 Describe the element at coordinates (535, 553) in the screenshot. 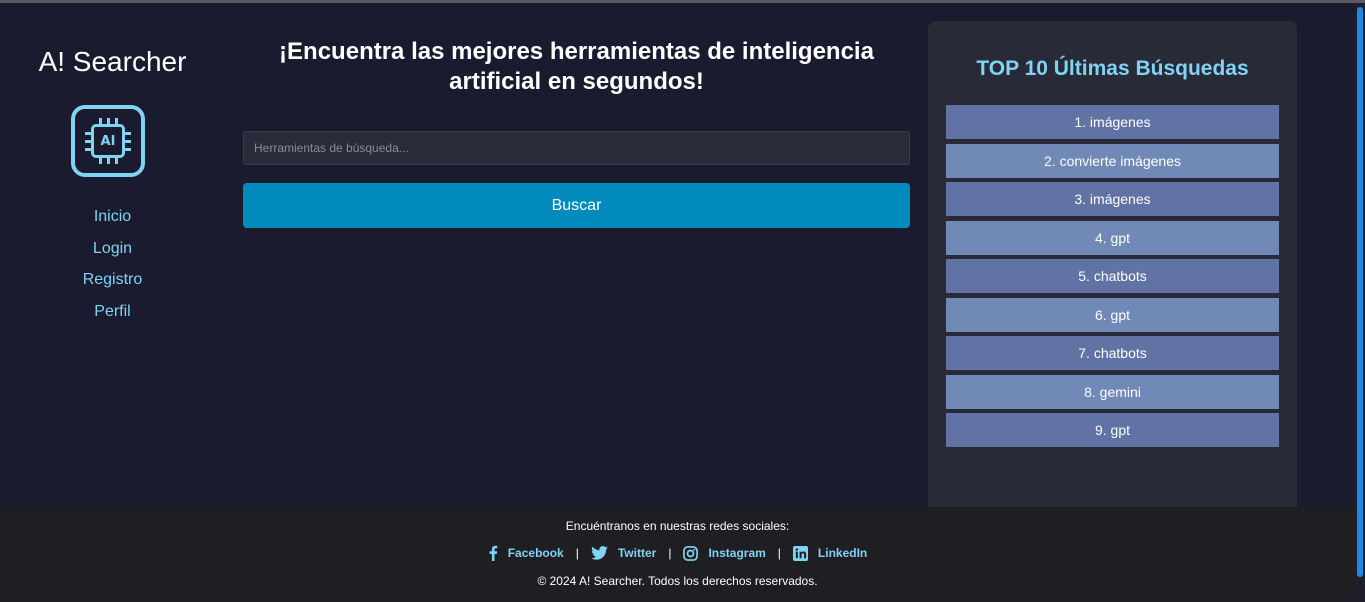

I see `facebook-label: Facebook` at that location.